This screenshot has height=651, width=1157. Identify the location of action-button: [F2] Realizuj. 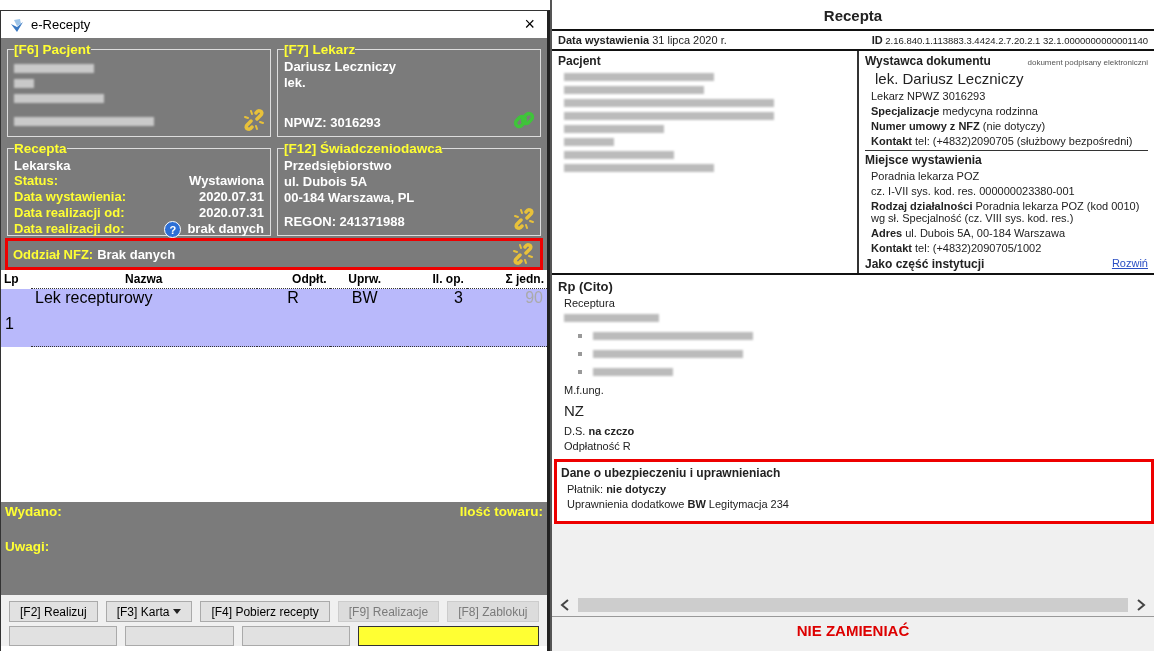
(53, 611).